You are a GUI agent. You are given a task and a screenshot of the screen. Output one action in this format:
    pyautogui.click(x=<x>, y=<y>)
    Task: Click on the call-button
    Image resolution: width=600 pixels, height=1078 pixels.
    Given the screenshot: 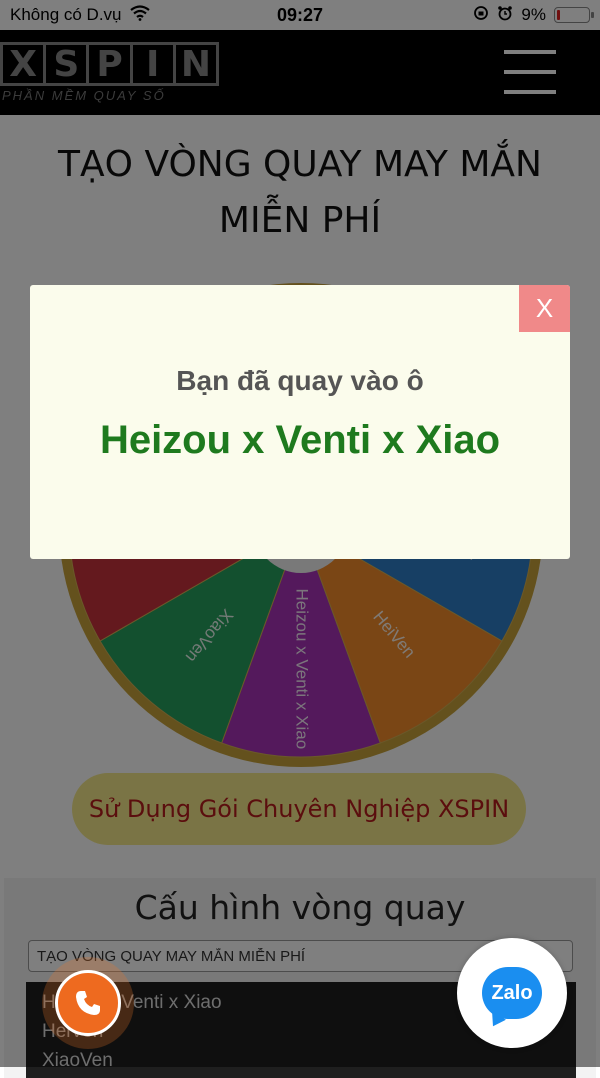 What is the action you would take?
    pyautogui.click(x=88, y=1003)
    